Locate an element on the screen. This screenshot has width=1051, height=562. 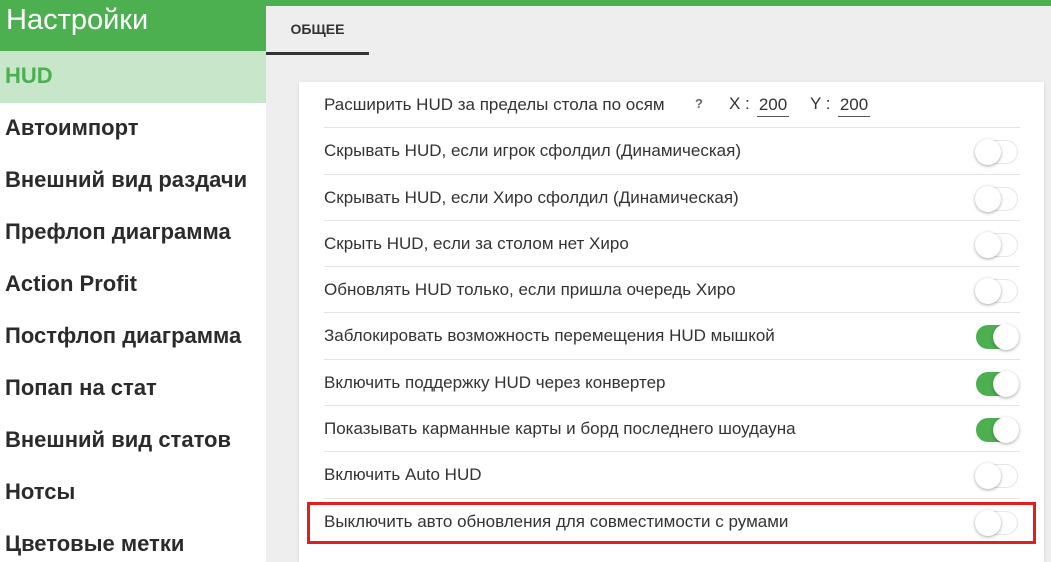
converter-support-toggle is located at coordinates (997, 383).